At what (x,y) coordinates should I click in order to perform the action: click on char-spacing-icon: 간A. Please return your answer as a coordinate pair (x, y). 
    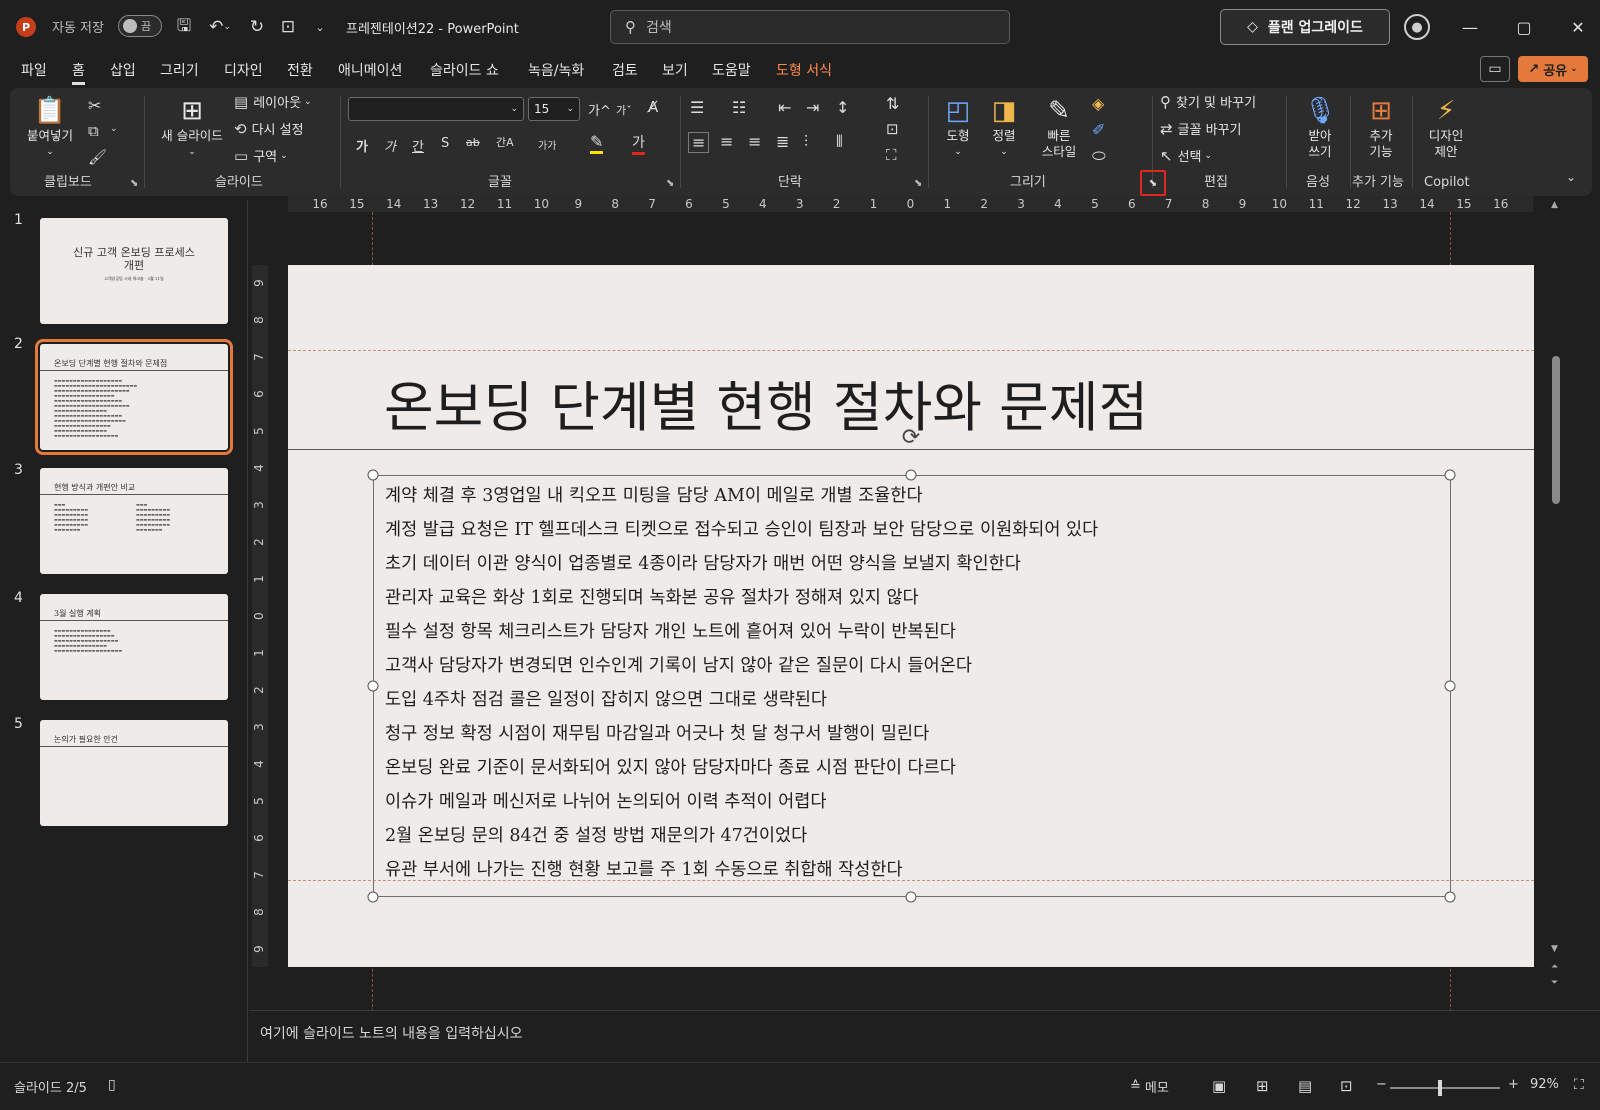
    Looking at the image, I should click on (505, 142).